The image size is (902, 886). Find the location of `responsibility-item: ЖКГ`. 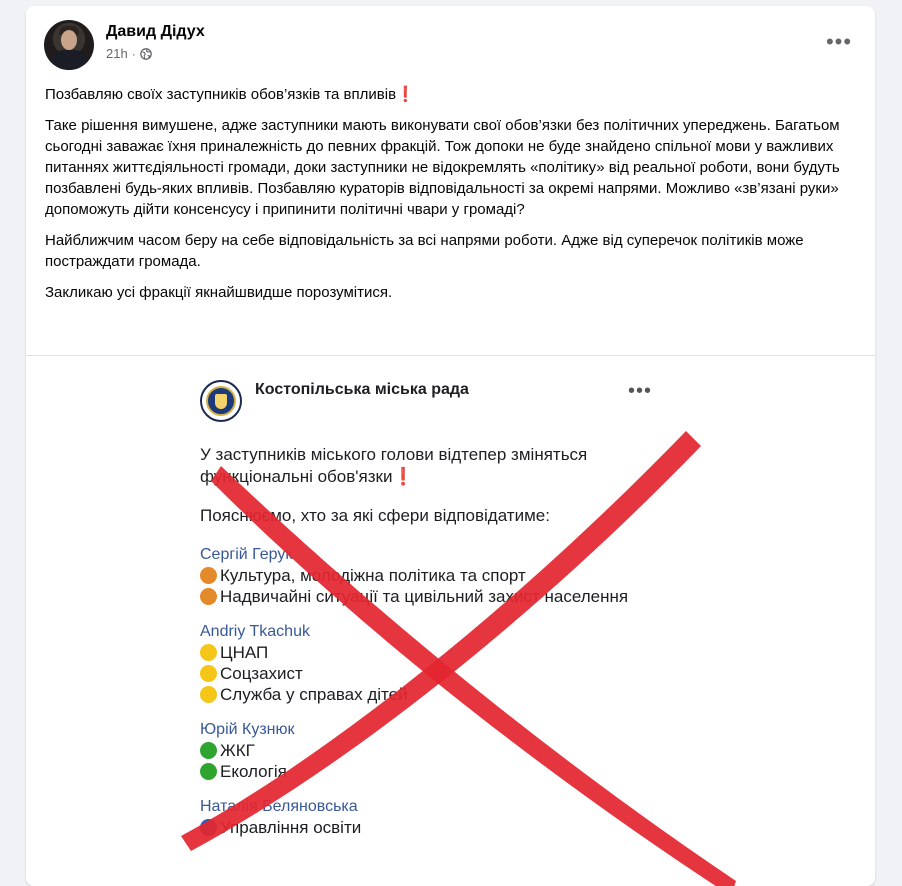

responsibility-item: ЖКГ is located at coordinates (460, 750).